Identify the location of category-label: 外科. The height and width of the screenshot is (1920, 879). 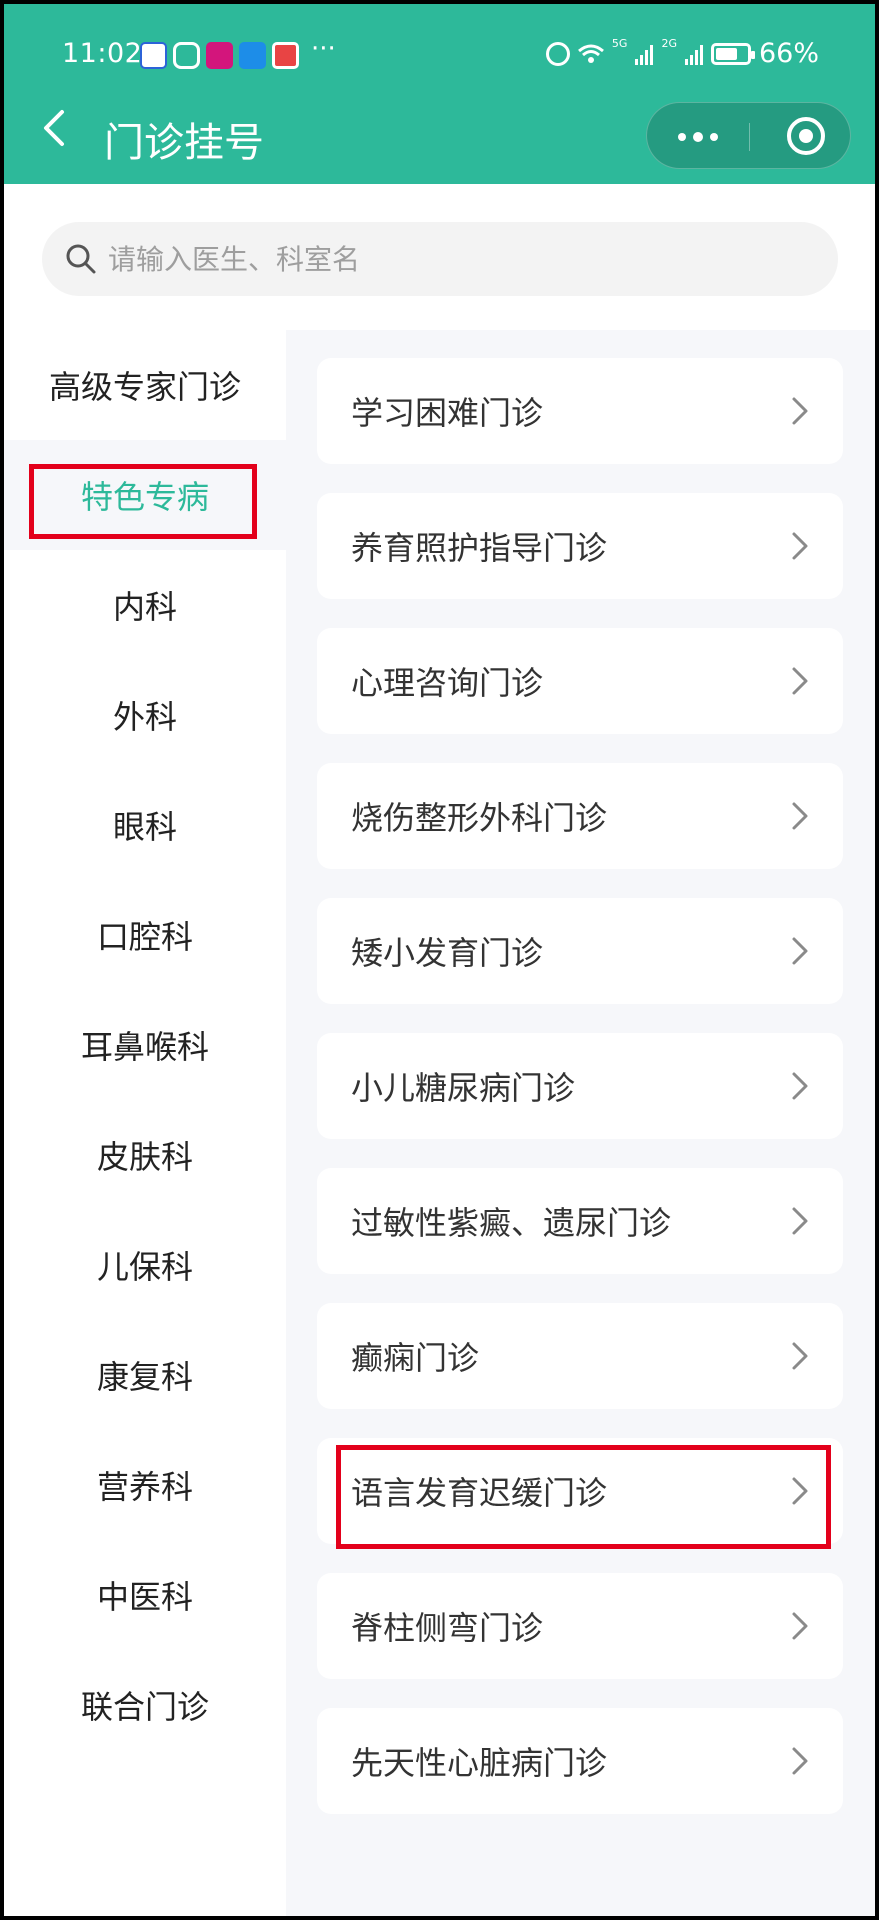
(144, 717).